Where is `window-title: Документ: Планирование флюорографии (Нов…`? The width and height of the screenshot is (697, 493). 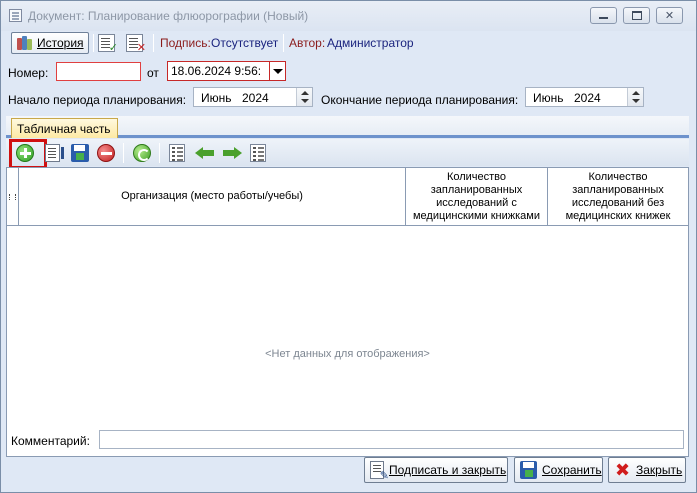
window-title: Документ: Планирование флюорографии (Нов… is located at coordinates (168, 16).